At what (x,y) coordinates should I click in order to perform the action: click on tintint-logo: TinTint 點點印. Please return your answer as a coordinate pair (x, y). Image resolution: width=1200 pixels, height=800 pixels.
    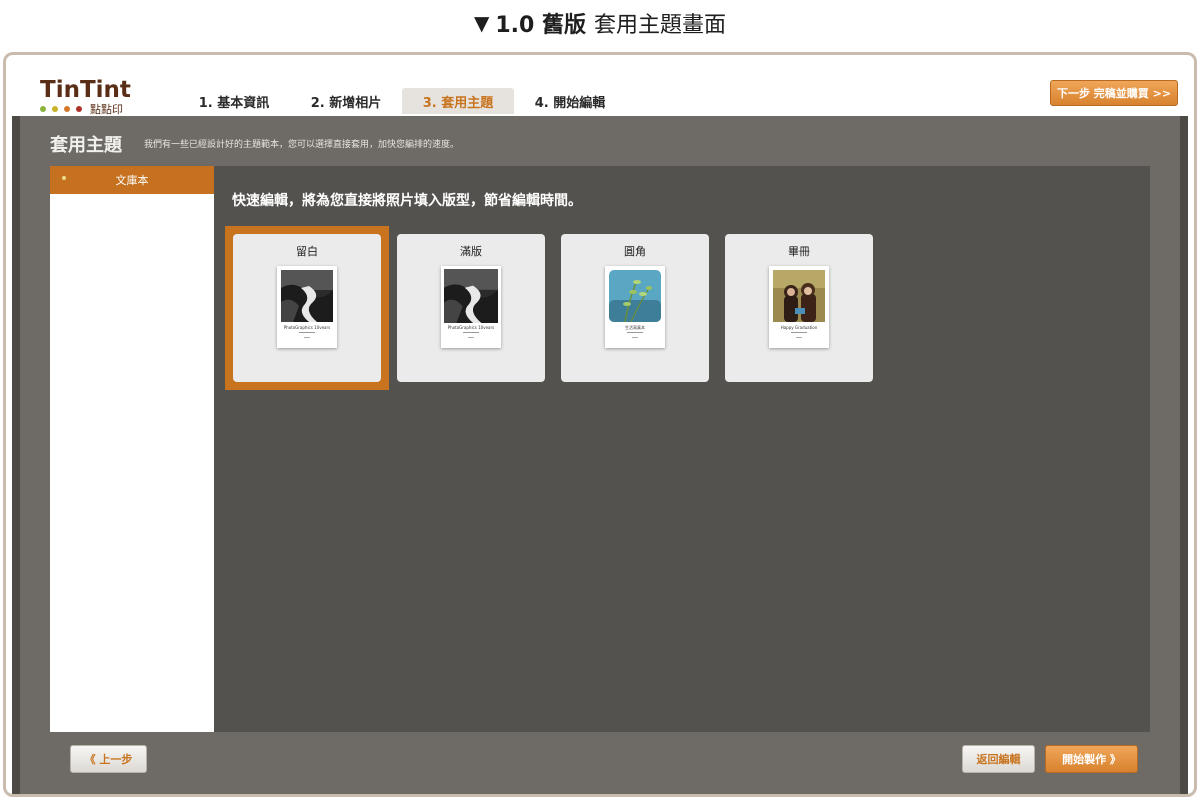
    Looking at the image, I should click on (90, 97).